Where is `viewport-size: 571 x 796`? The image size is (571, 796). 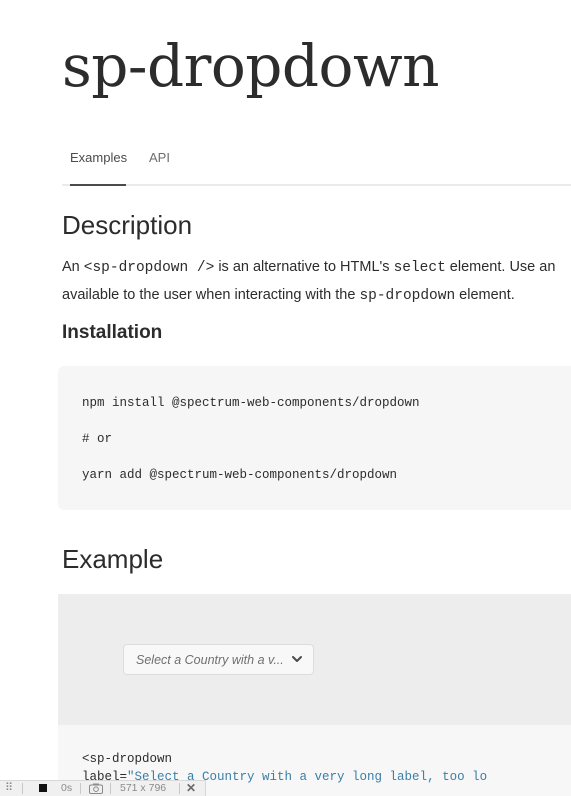
viewport-size: 571 x 796 is located at coordinates (143, 788).